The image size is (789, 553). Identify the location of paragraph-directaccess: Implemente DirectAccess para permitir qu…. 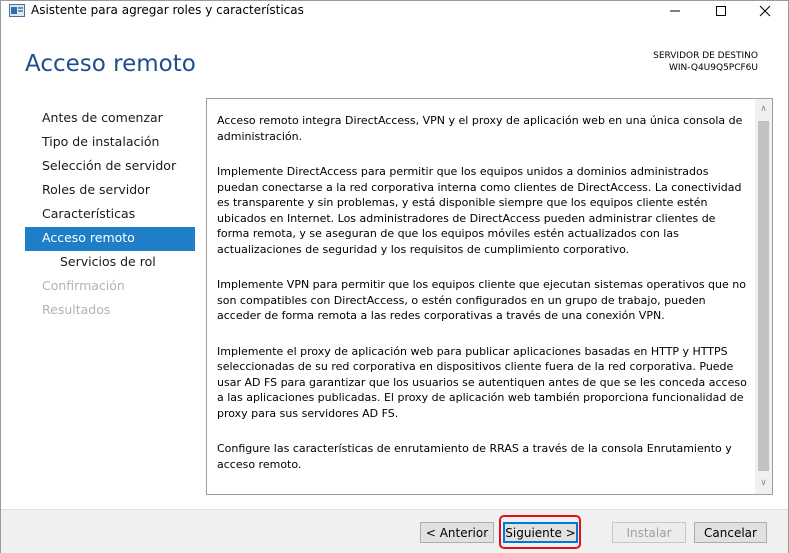
(479, 210).